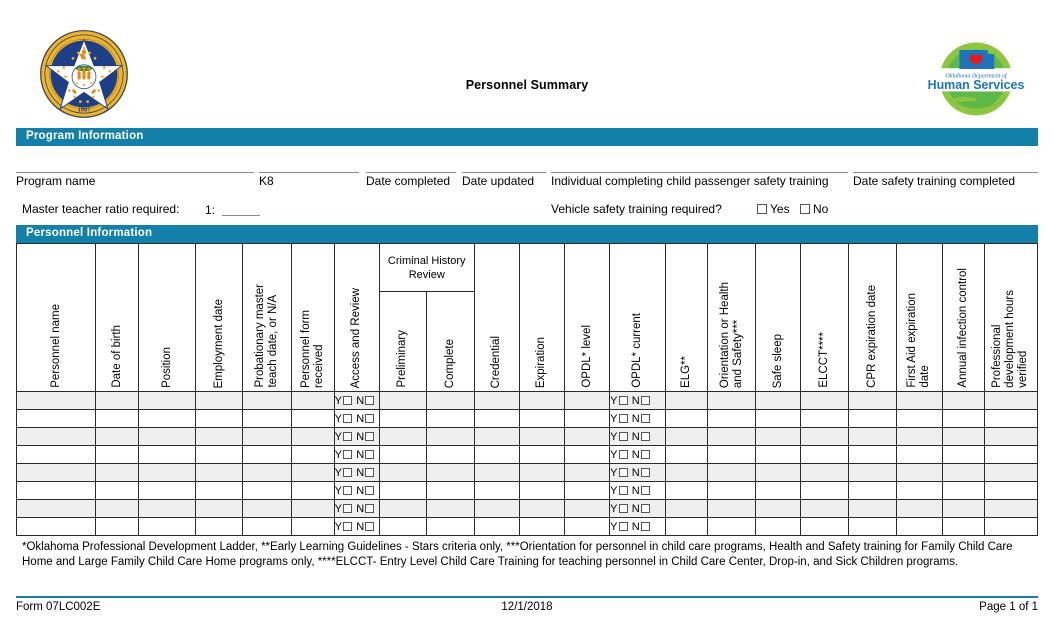  Describe the element at coordinates (411, 180) in the screenshot. I see `field-date-completed: Date completed` at that location.